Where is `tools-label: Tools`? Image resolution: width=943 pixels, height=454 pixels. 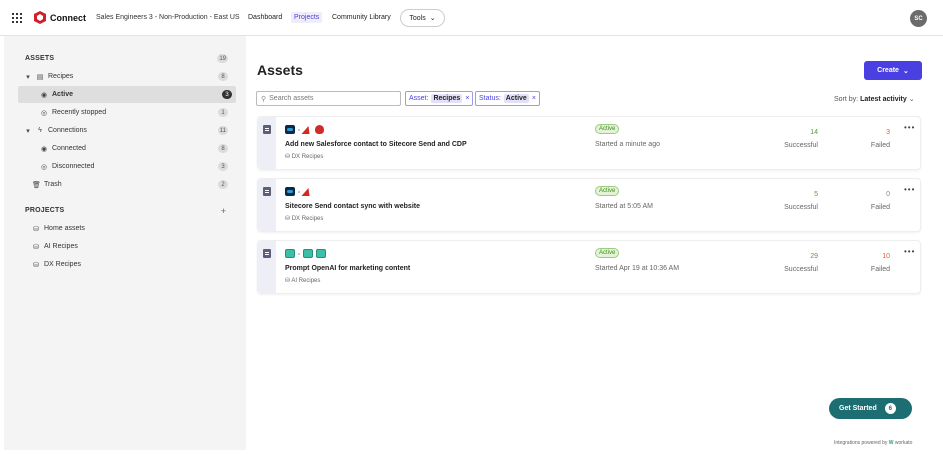
tools-label: Tools is located at coordinates (417, 18).